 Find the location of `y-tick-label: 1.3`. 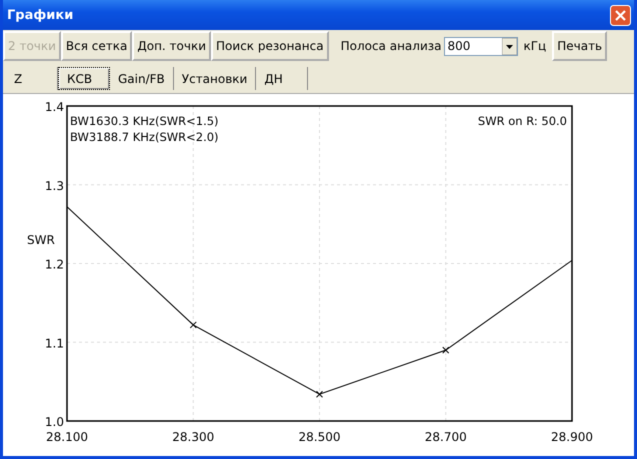

y-tick-label: 1.3 is located at coordinates (54, 185).